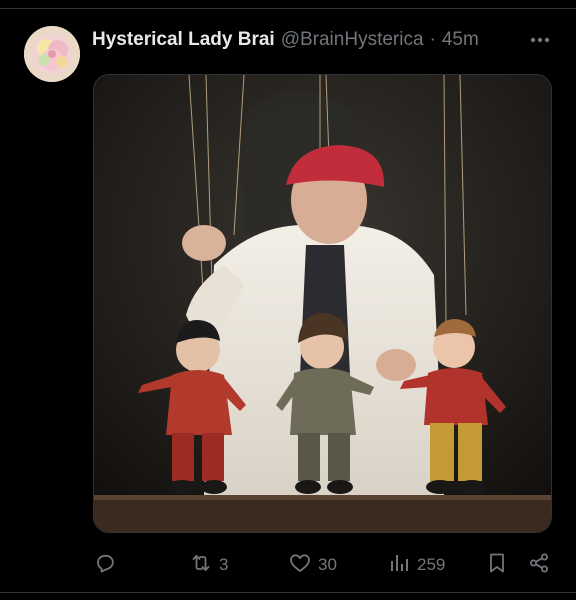 This screenshot has width=576, height=600. Describe the element at coordinates (105, 565) in the screenshot. I see `reply-icon` at that location.